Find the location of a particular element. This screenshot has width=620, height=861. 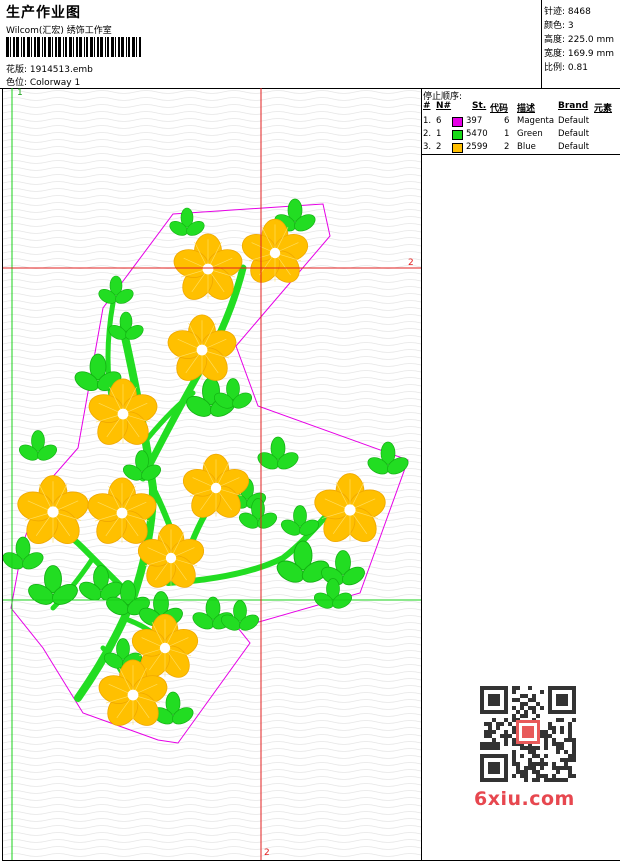

row-needle: 2 is located at coordinates (439, 147).